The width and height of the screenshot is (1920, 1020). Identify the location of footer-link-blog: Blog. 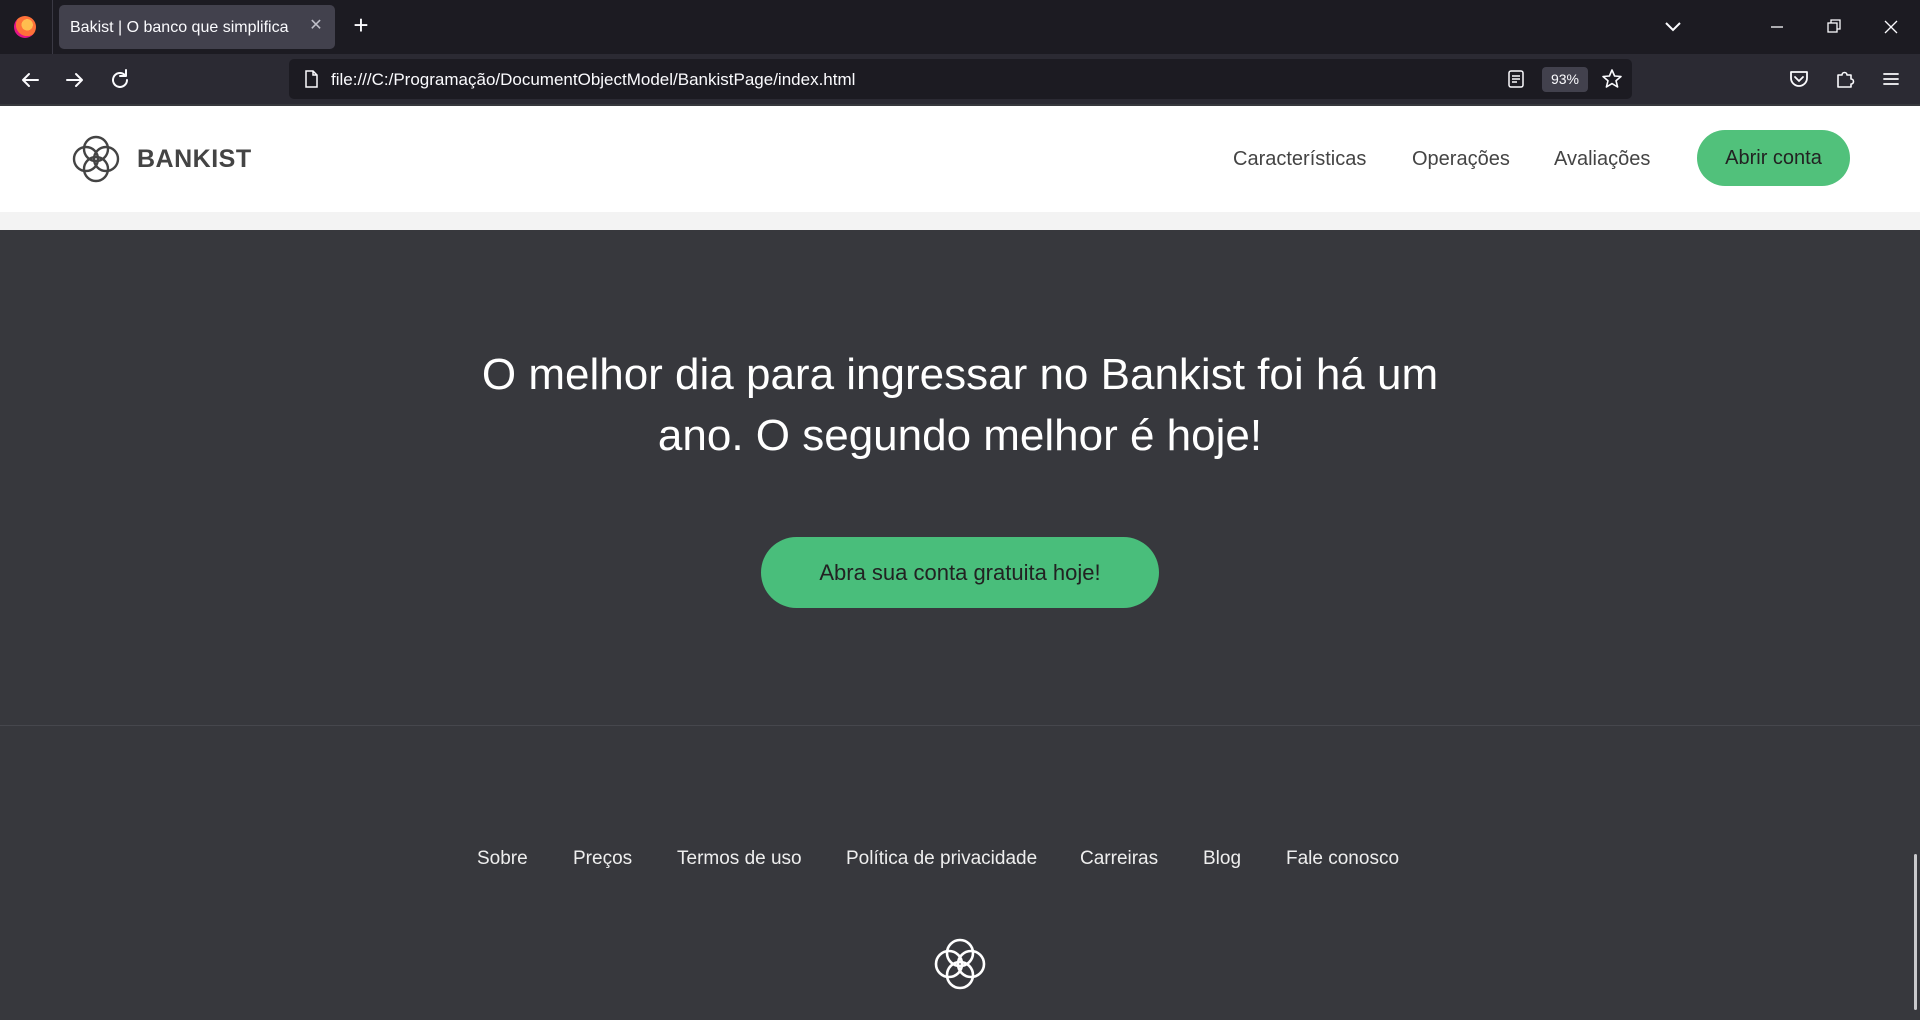
(1222, 859).